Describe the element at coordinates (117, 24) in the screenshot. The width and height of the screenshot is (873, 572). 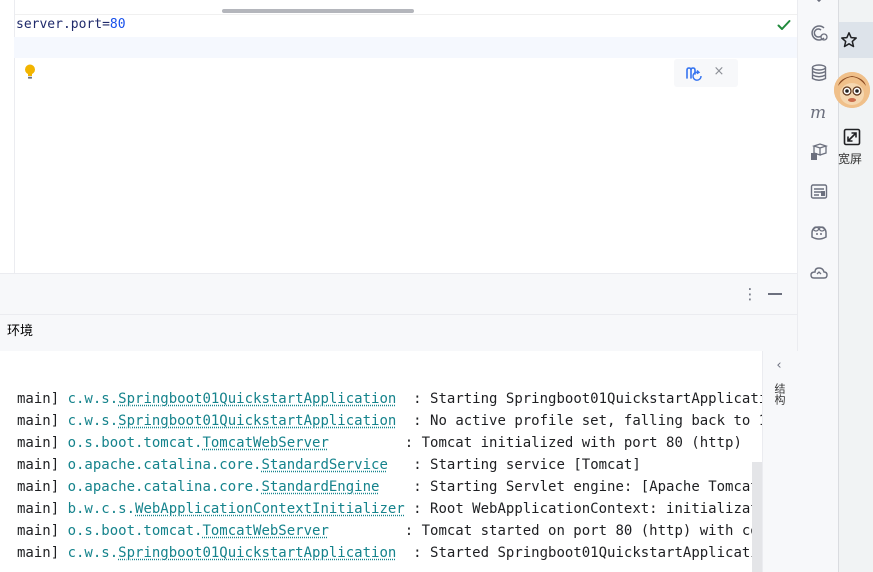
I see `property-value: 80` at that location.